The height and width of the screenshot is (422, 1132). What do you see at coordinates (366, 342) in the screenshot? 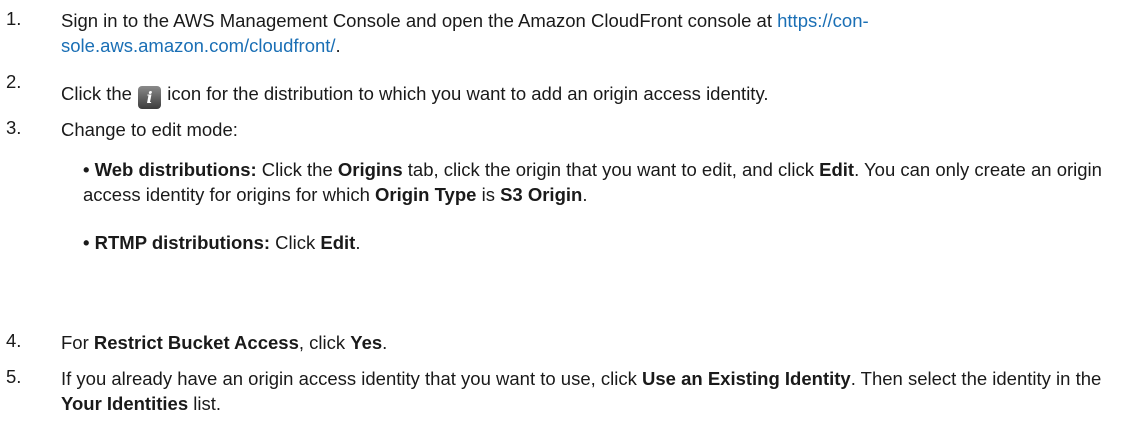
I see `step-bold: Yes` at bounding box center [366, 342].